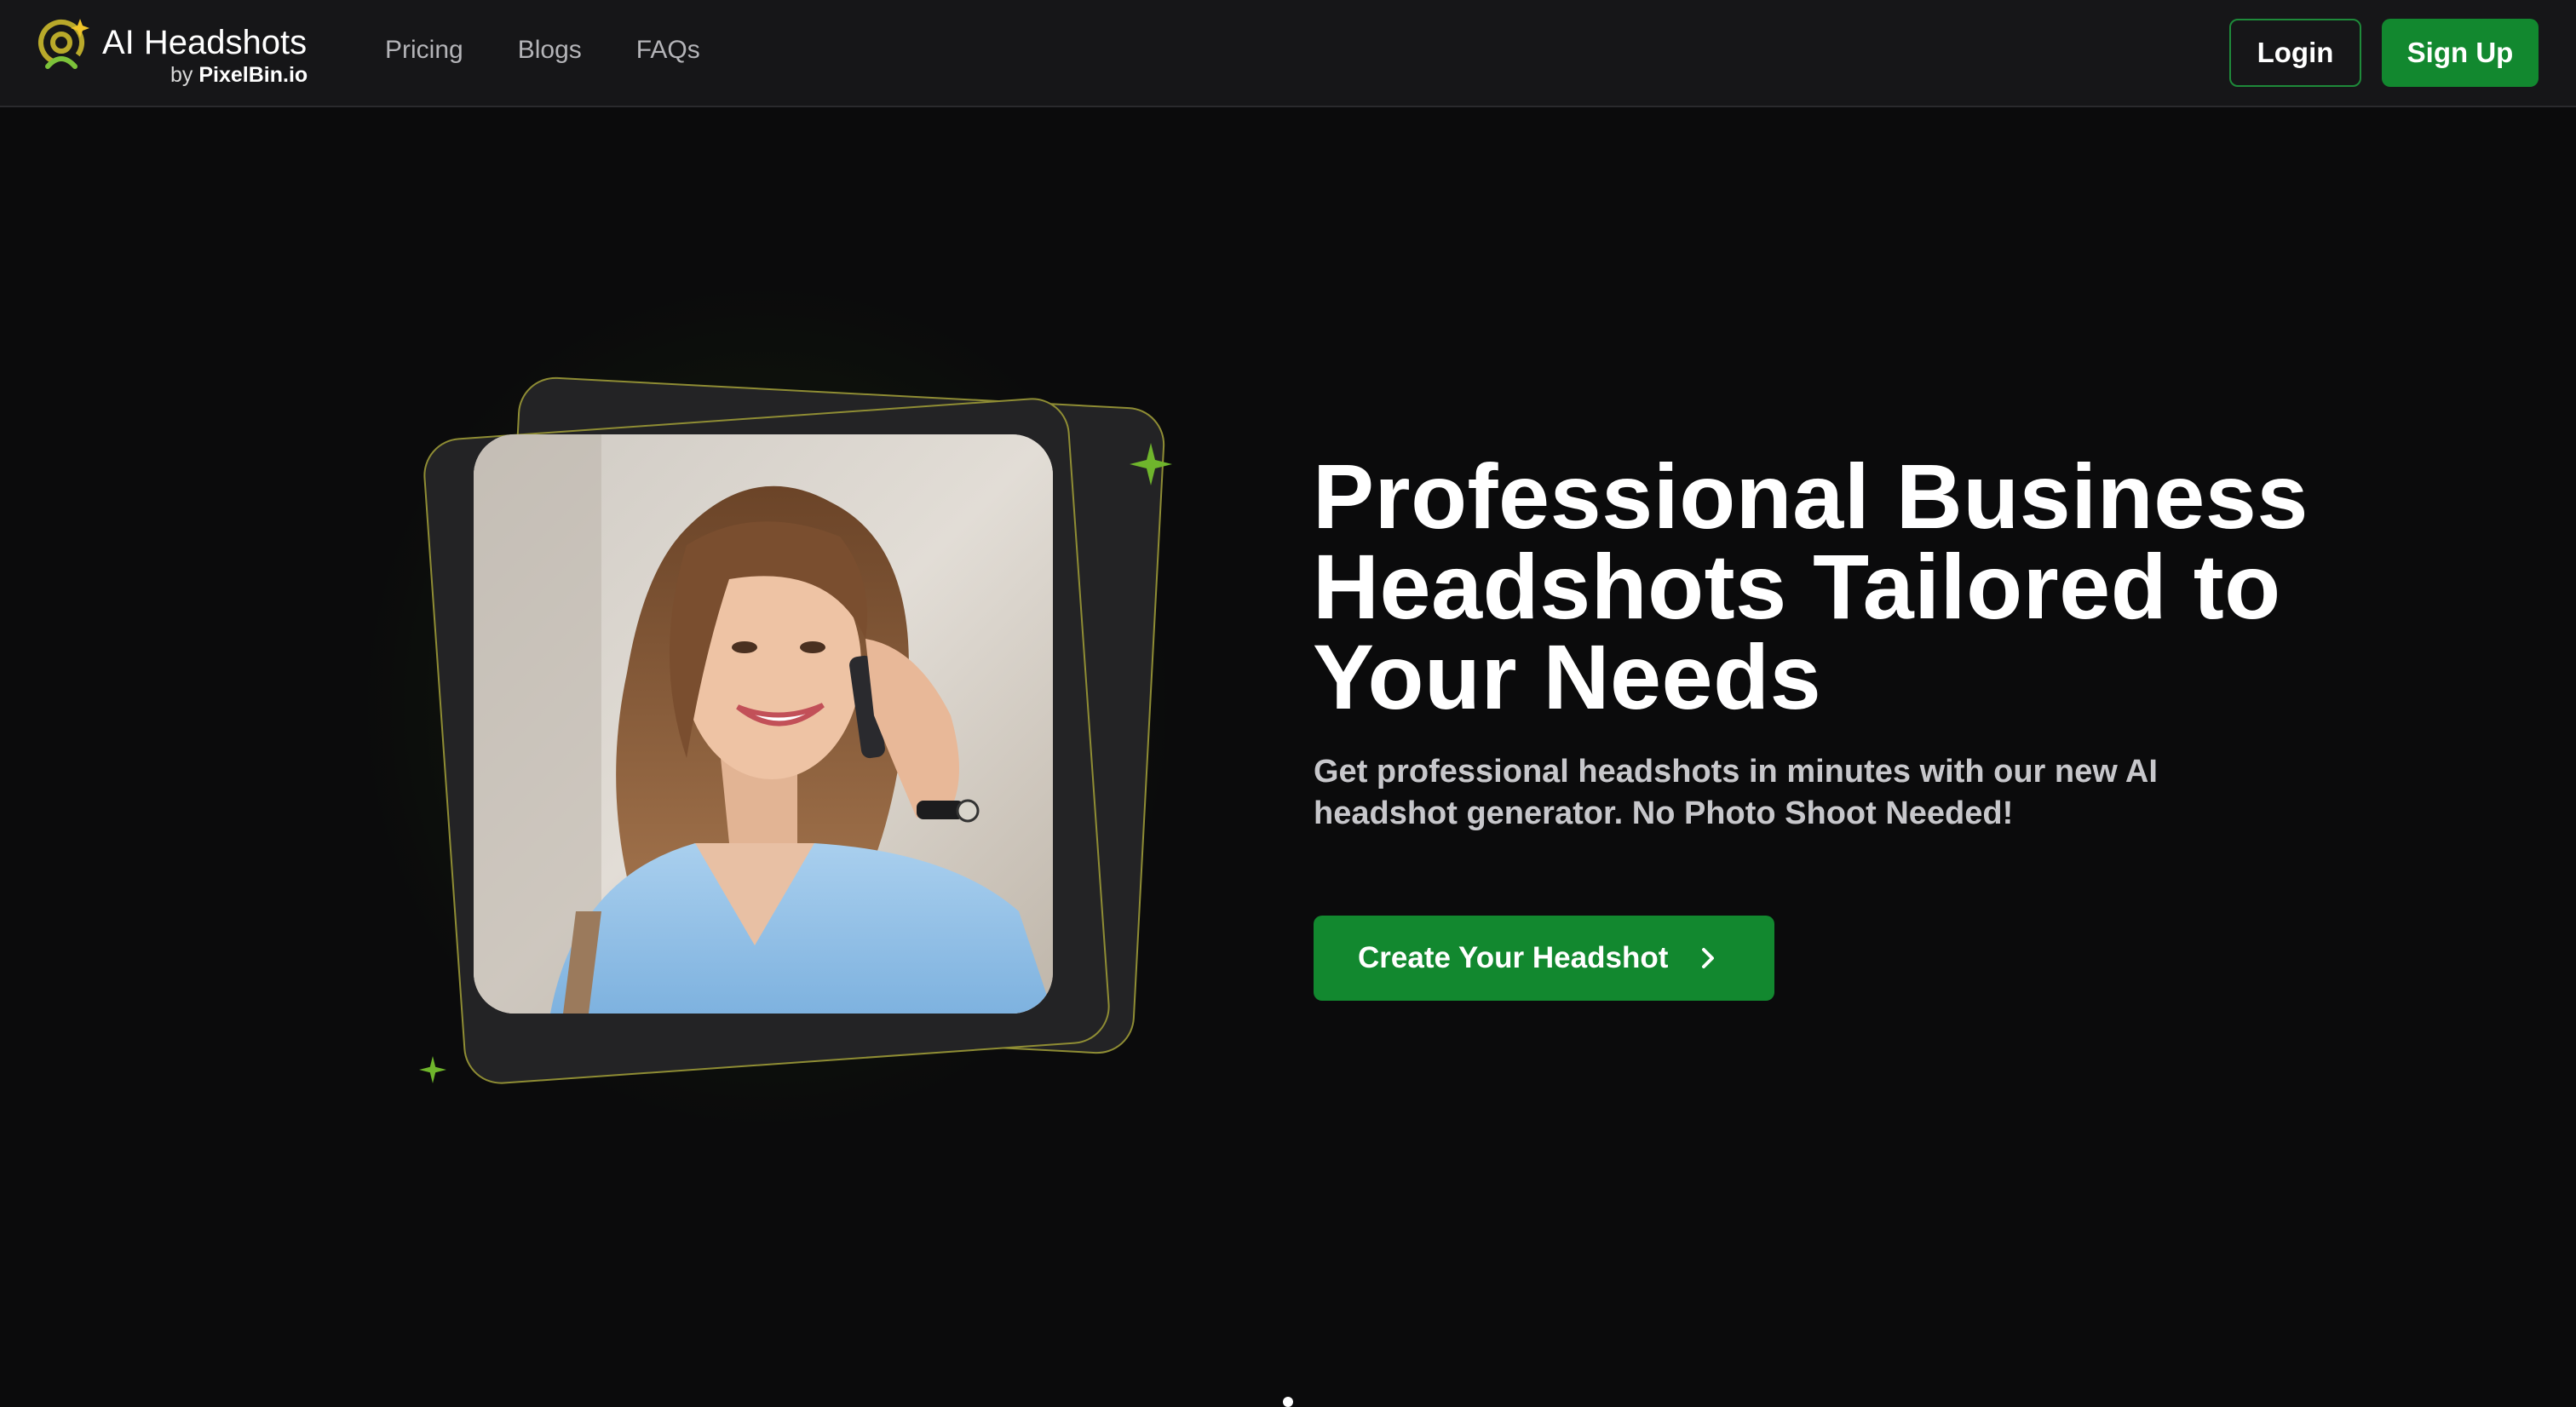  Describe the element at coordinates (64, 44) in the screenshot. I see `headshot-logo-icon` at that location.